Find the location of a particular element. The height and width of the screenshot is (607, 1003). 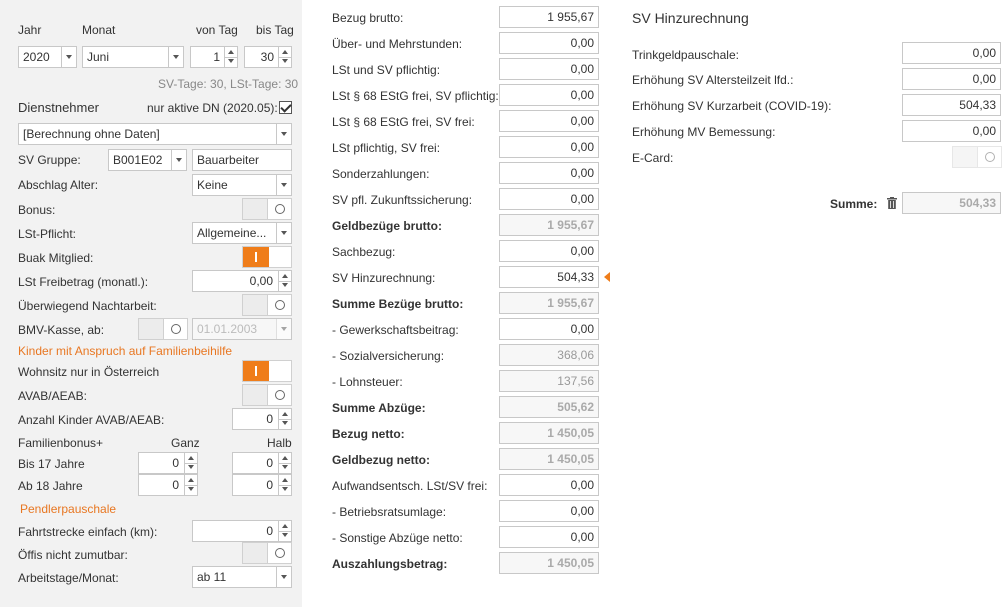

caret-left-icon is located at coordinates (607, 277).